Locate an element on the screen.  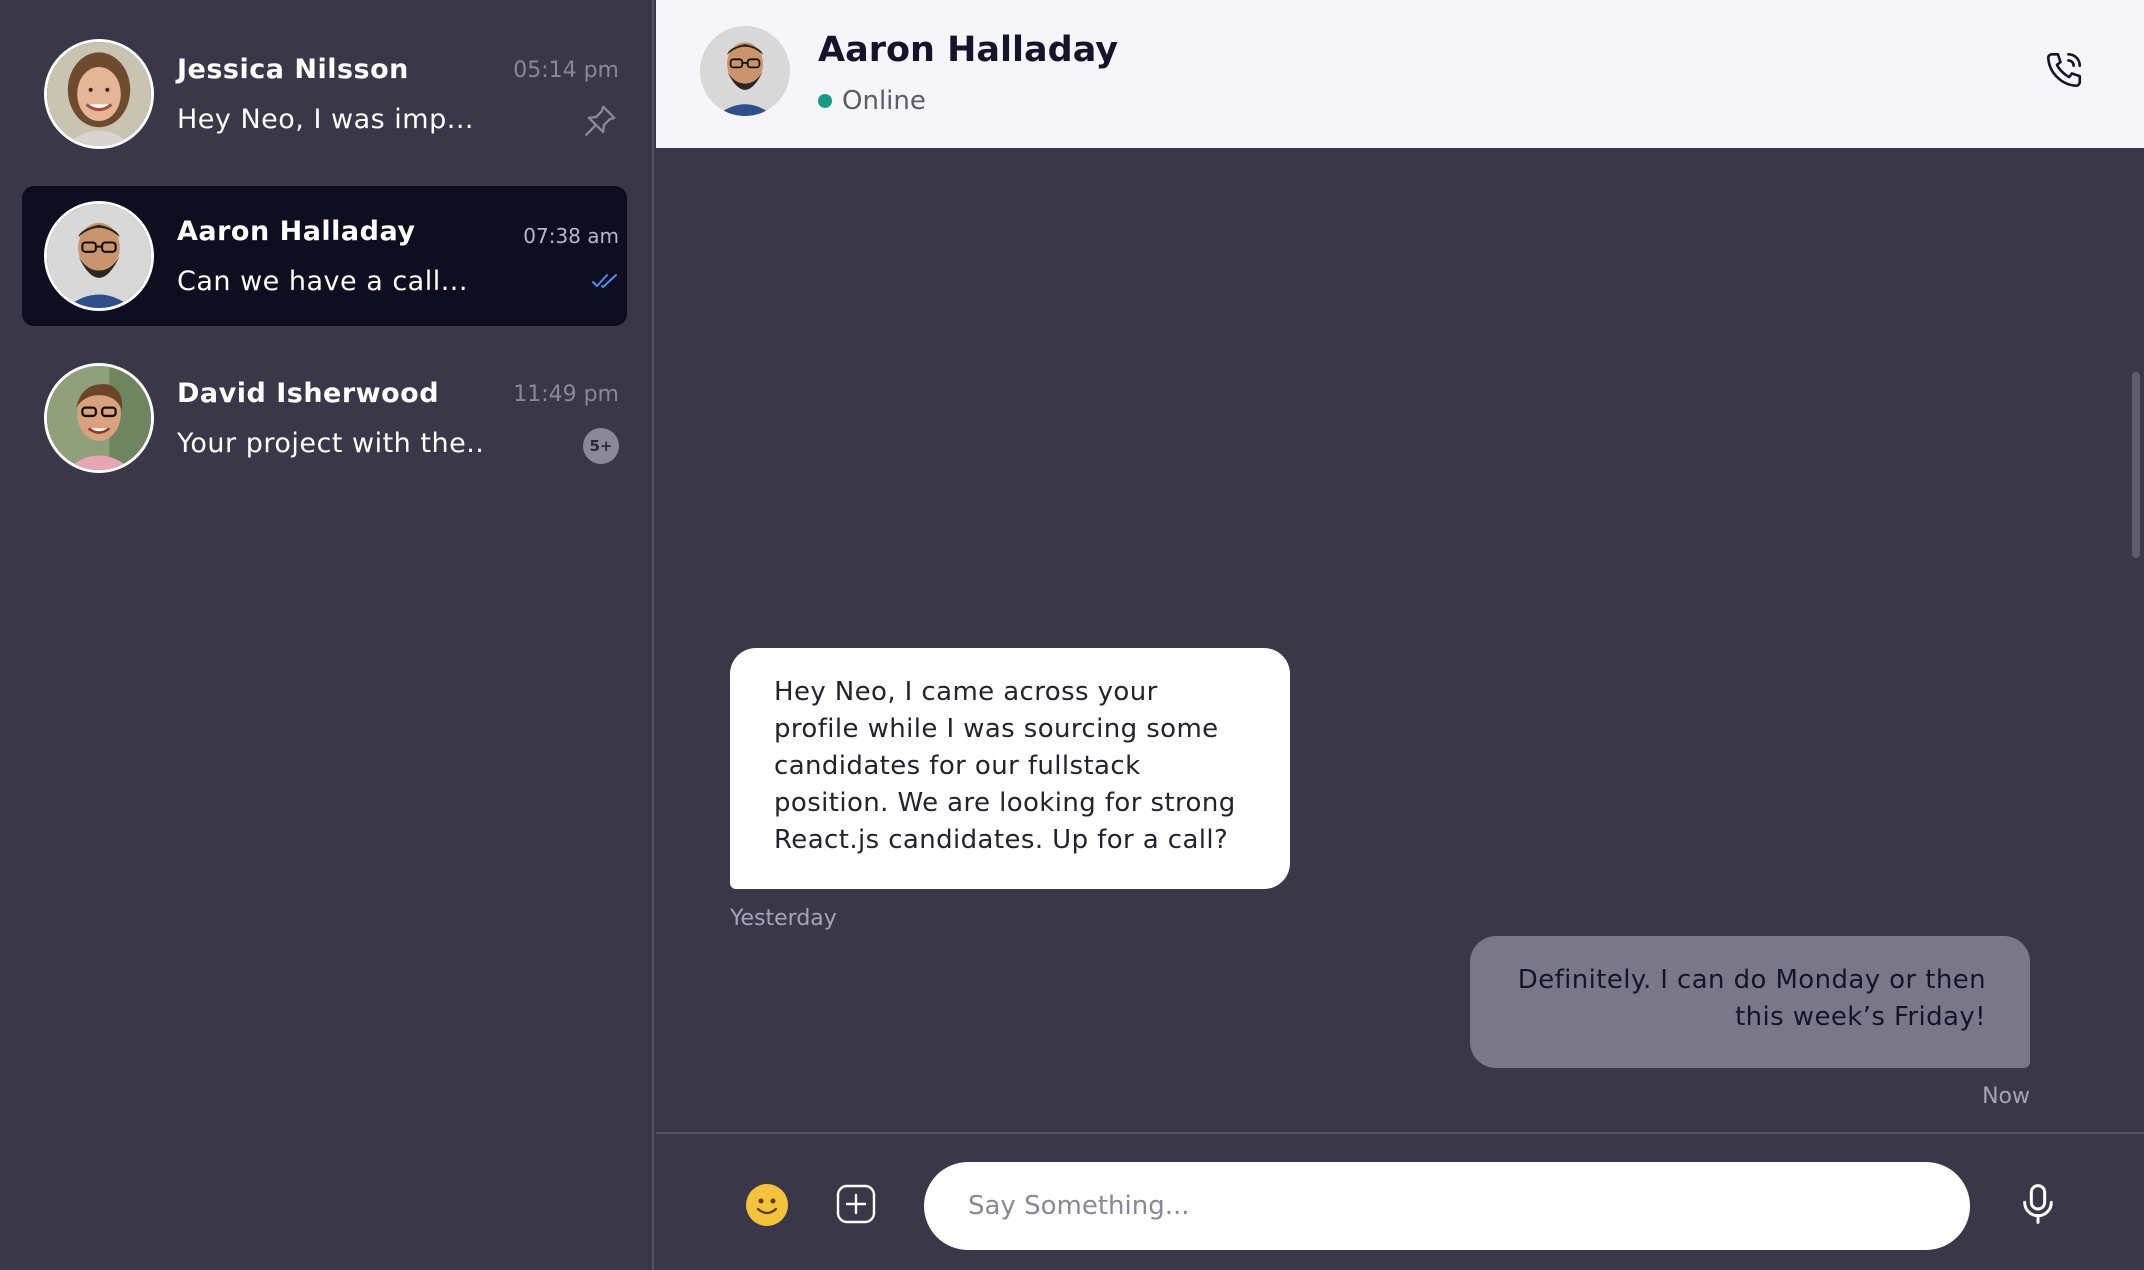
pin-icon is located at coordinates (600, 123).